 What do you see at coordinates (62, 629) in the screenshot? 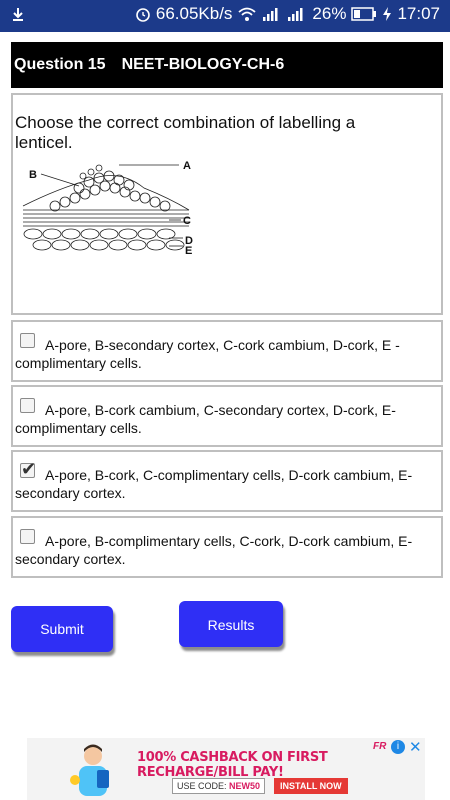
I see `submit-button: Submit` at bounding box center [62, 629].